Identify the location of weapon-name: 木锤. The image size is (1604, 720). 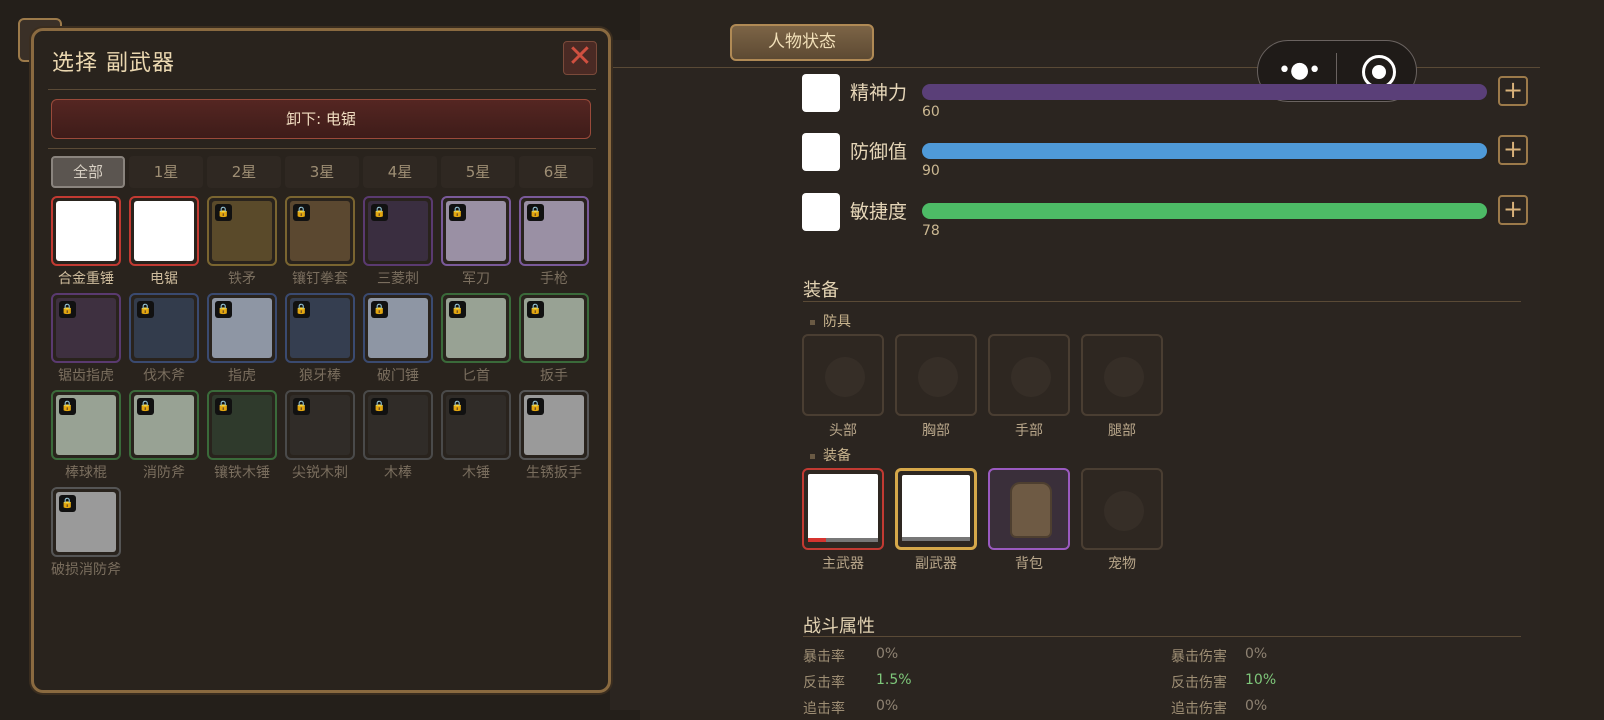
(476, 473).